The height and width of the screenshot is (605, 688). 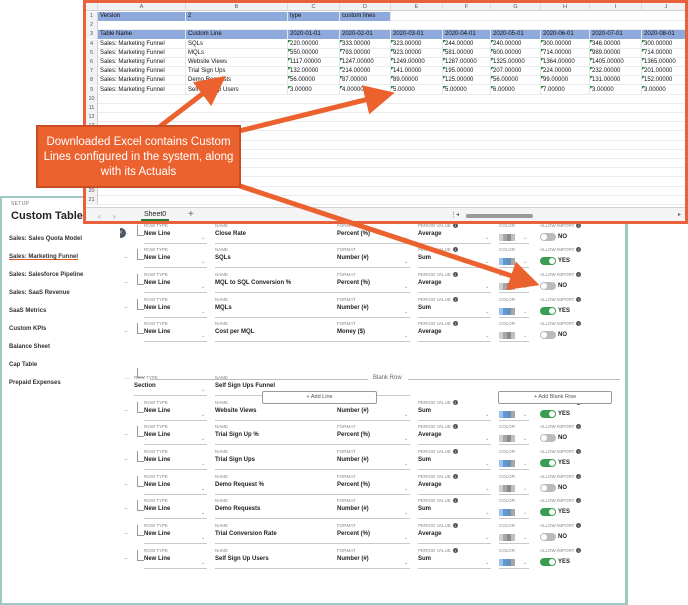 What do you see at coordinates (548, 310) in the screenshot?
I see `toggle-switch` at bounding box center [548, 310].